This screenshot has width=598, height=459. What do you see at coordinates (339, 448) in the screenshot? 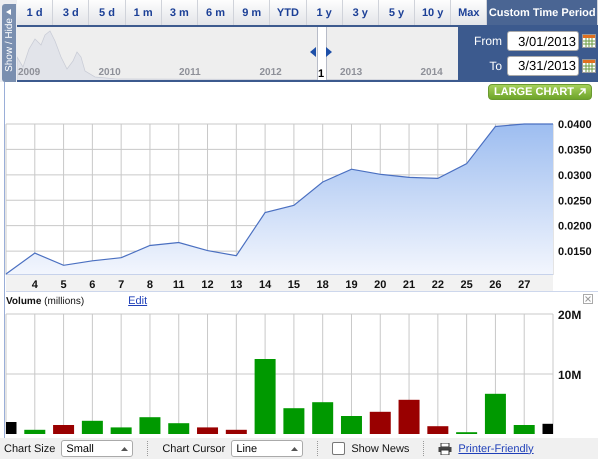
I see `show-news-checkbox` at bounding box center [339, 448].